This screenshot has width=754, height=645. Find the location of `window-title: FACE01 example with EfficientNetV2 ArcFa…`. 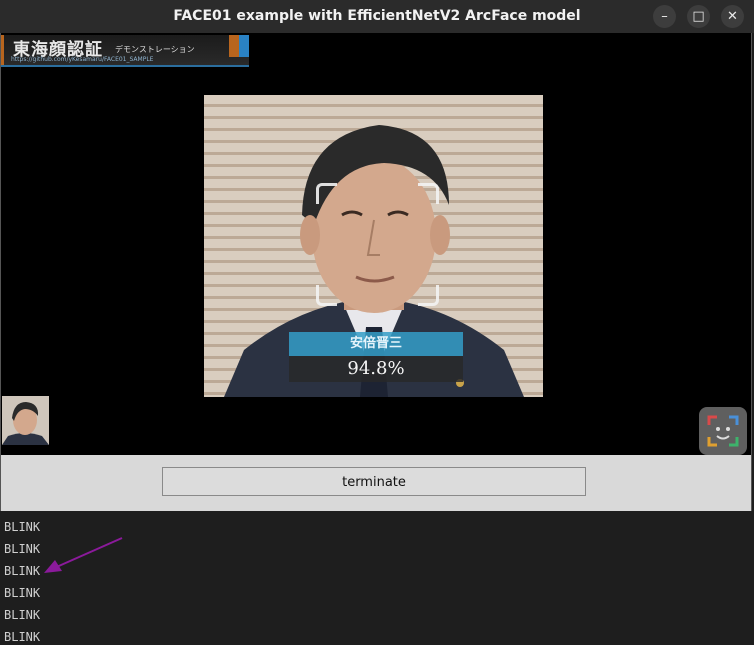

window-title: FACE01 example with EfficientNetV2 ArcFa… is located at coordinates (377, 16).